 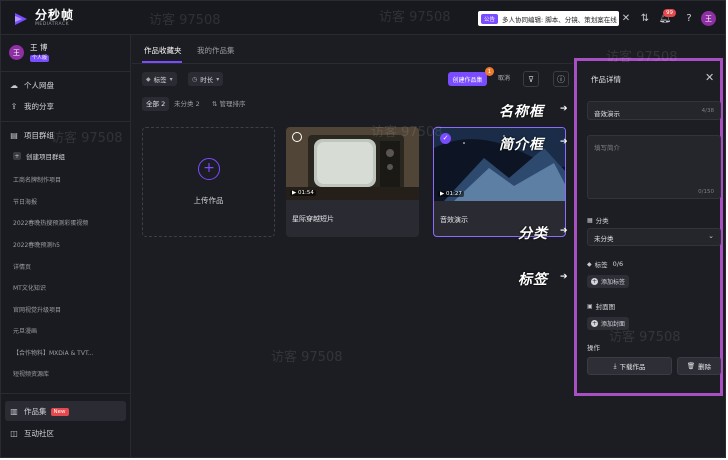 I want to click on name-input: 音效演示 4/38, so click(x=654, y=110).